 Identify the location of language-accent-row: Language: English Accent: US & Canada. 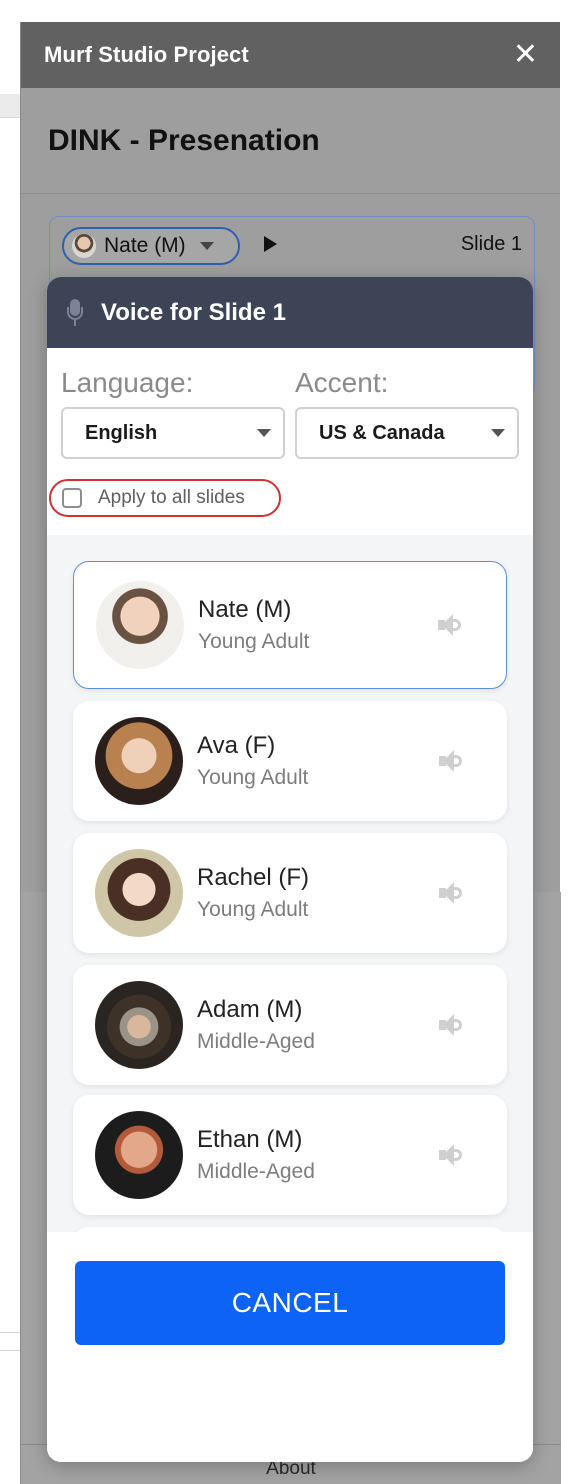
(290, 413).